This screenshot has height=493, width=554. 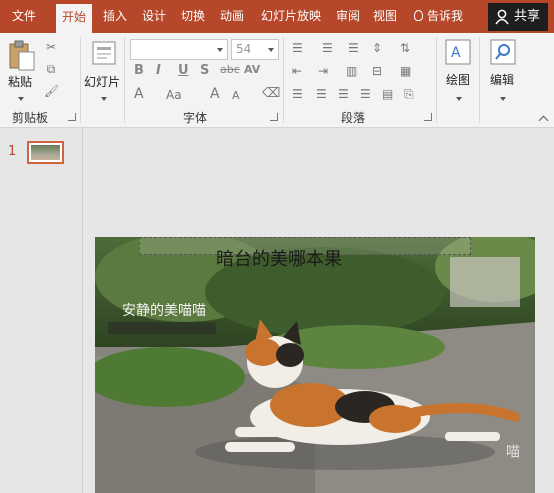 What do you see at coordinates (502, 79) in the screenshot?
I see `editing-button: 编辑` at bounding box center [502, 79].